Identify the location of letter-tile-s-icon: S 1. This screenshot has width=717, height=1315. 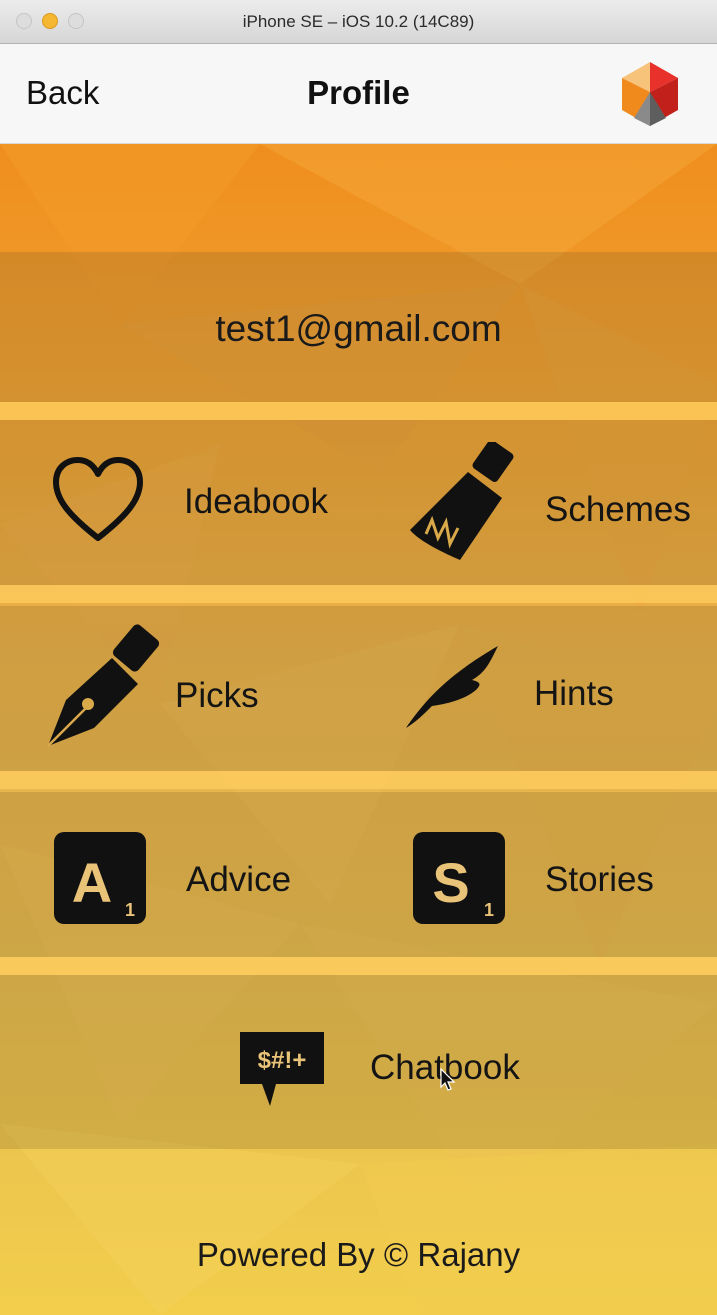
(459, 878).